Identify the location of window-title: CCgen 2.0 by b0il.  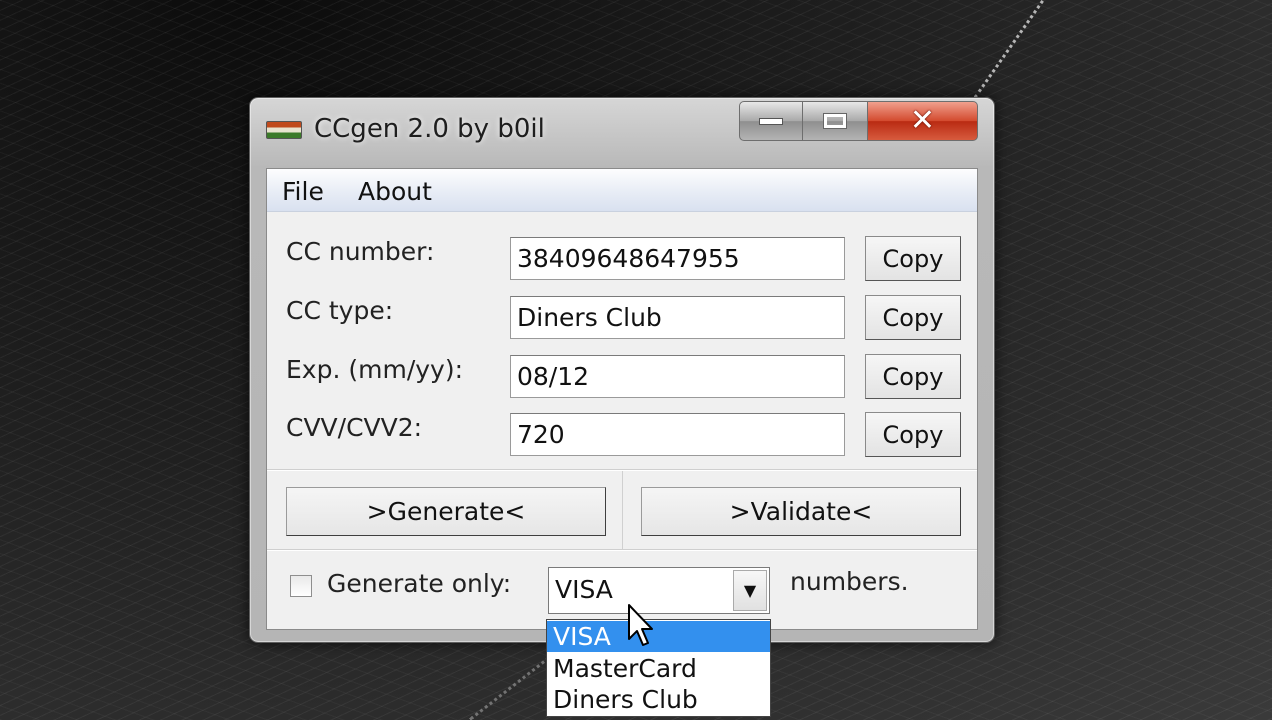
(429, 129).